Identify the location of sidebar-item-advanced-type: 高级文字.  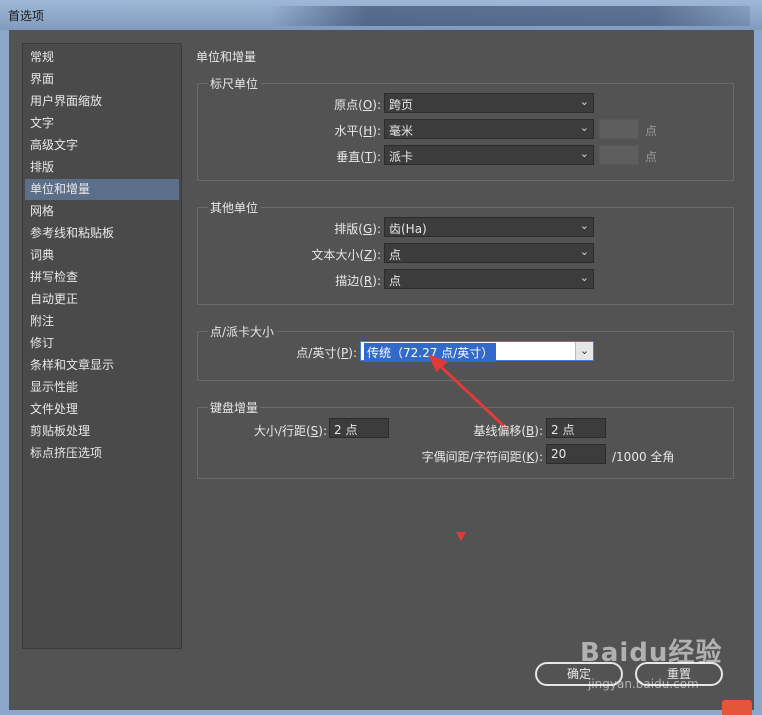
(102, 145).